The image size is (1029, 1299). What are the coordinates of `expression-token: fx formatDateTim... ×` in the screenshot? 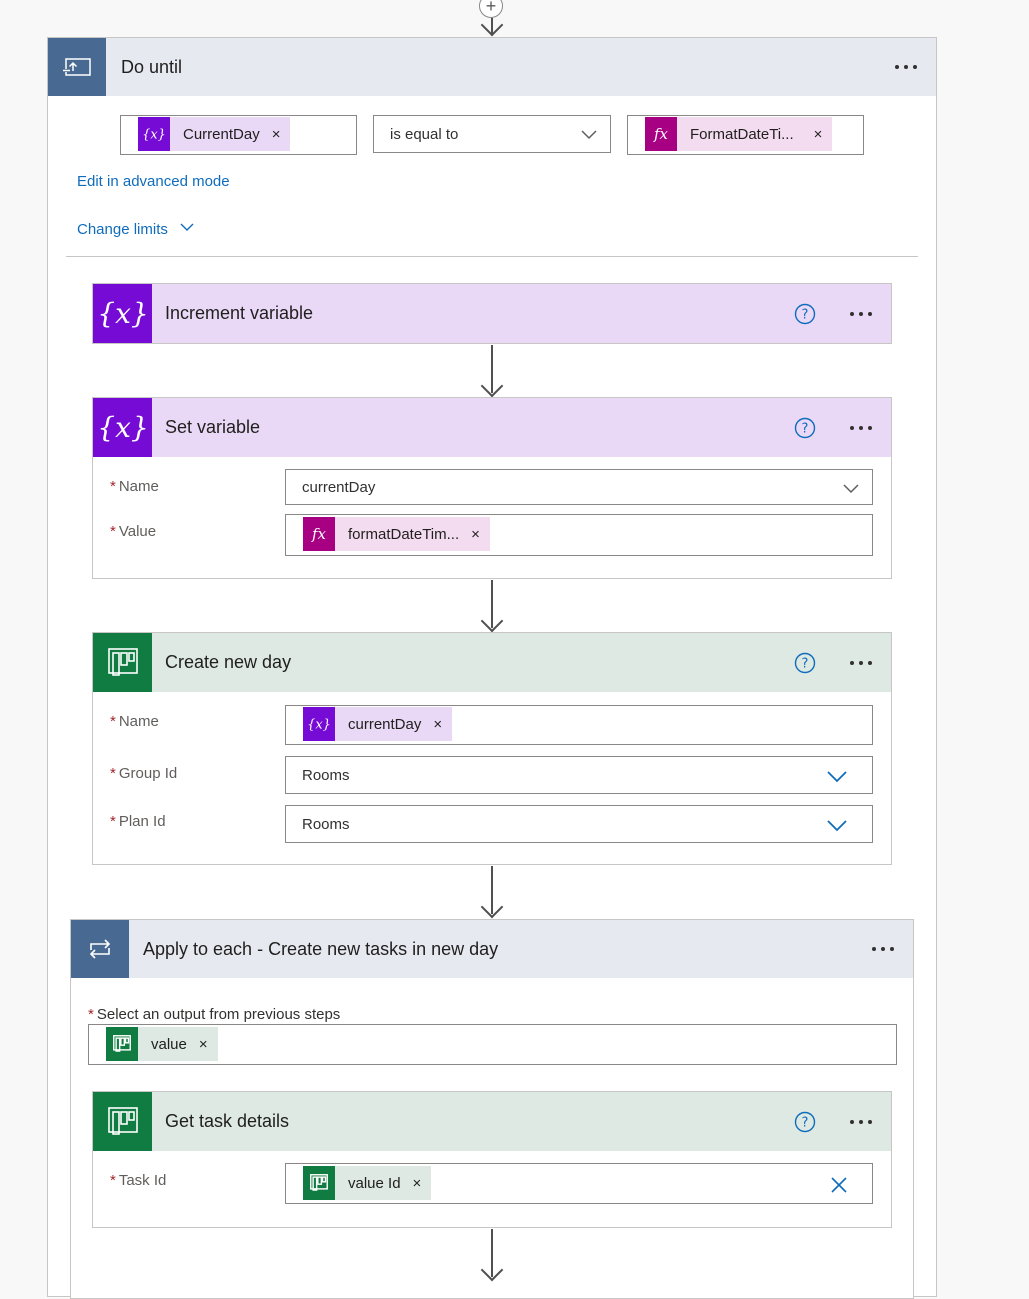 It's located at (396, 534).